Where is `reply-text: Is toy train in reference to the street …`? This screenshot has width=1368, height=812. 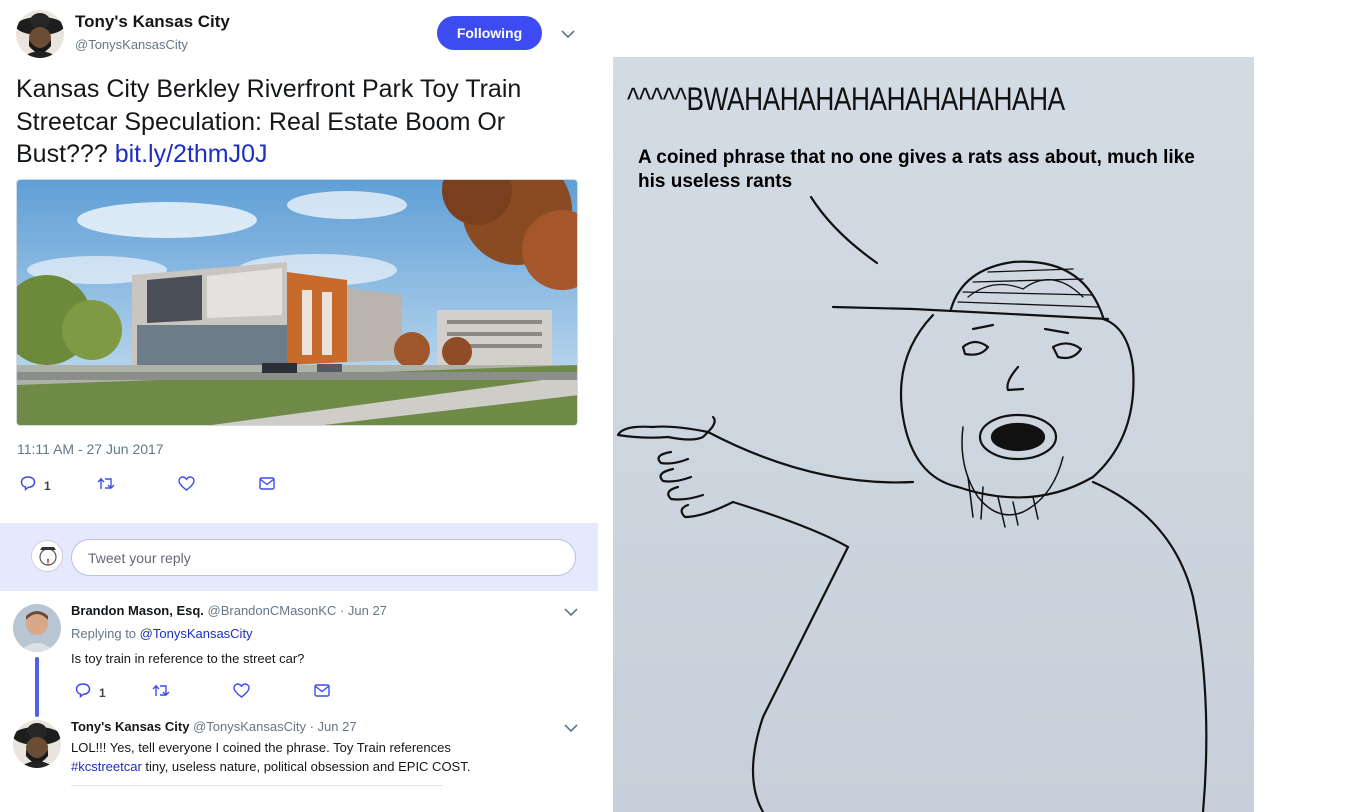 reply-text: Is toy train in reference to the street … is located at coordinates (188, 658).